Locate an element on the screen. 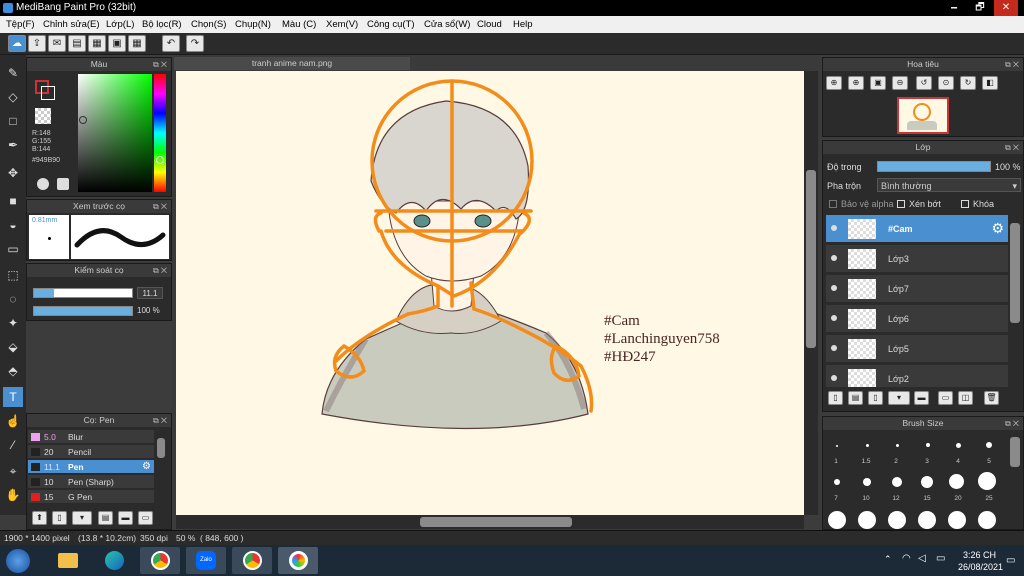  layer-item-lop3: Lớp3 is located at coordinates (917, 259).